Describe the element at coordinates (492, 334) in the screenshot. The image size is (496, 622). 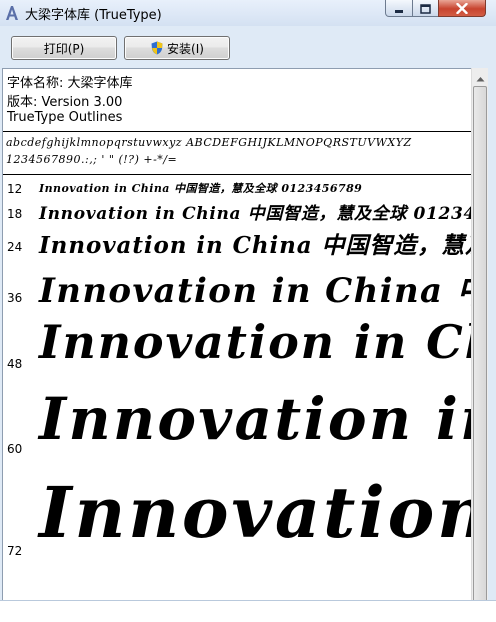
I see `window-frame-edge` at that location.